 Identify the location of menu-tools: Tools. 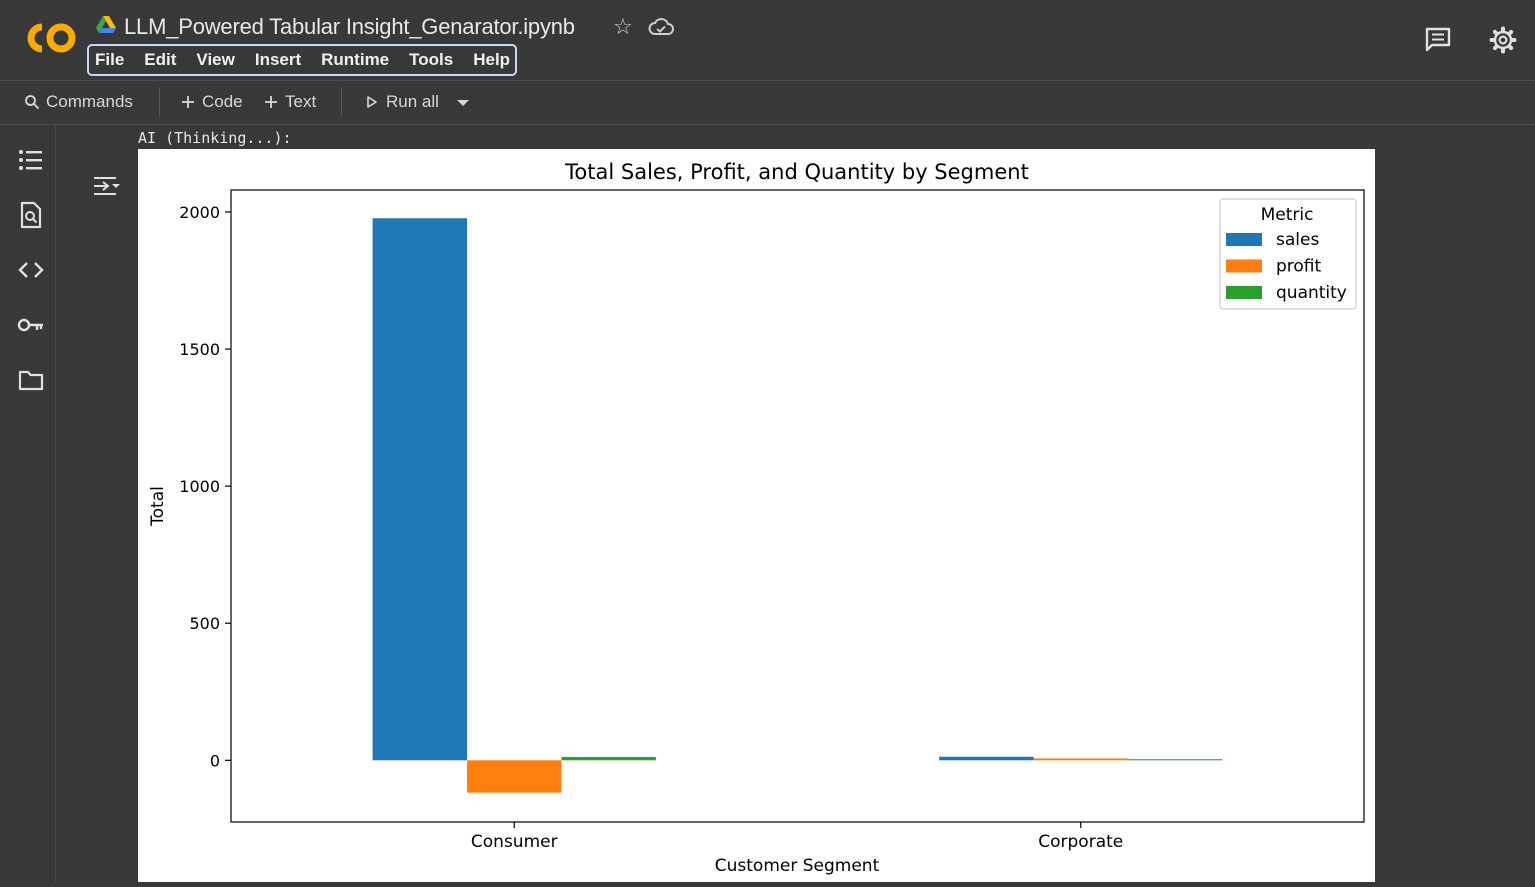
(431, 60).